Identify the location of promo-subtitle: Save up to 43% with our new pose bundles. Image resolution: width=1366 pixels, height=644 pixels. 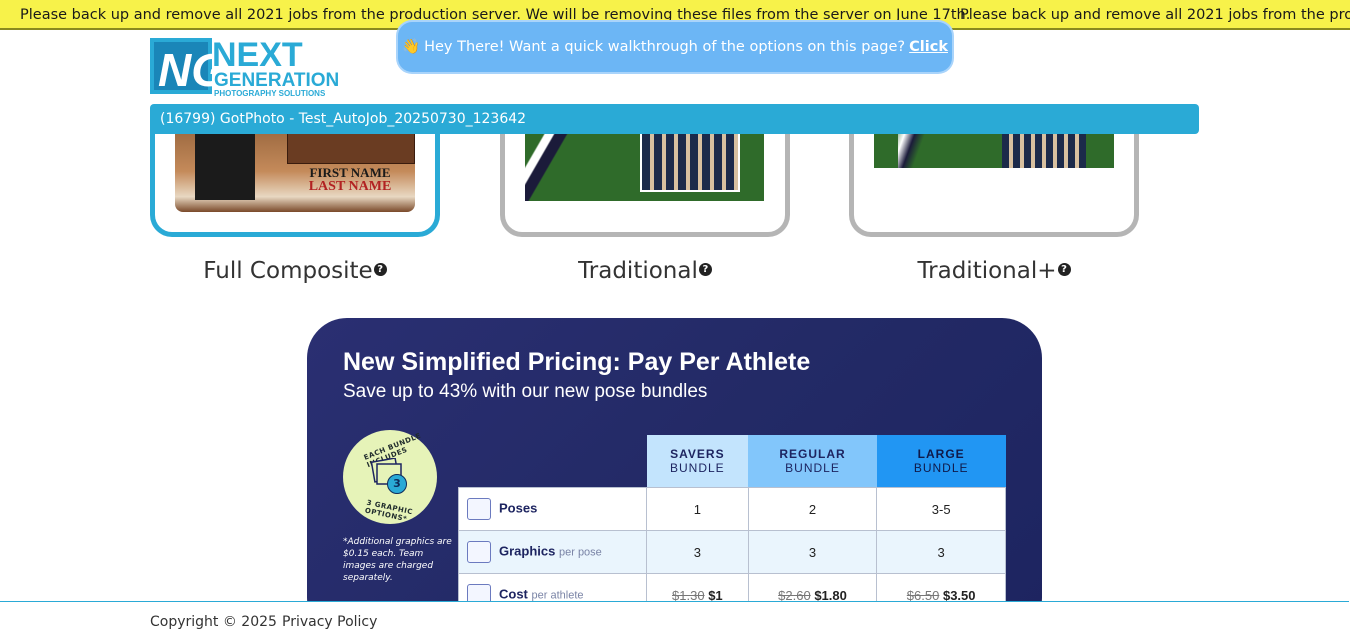
(525, 391).